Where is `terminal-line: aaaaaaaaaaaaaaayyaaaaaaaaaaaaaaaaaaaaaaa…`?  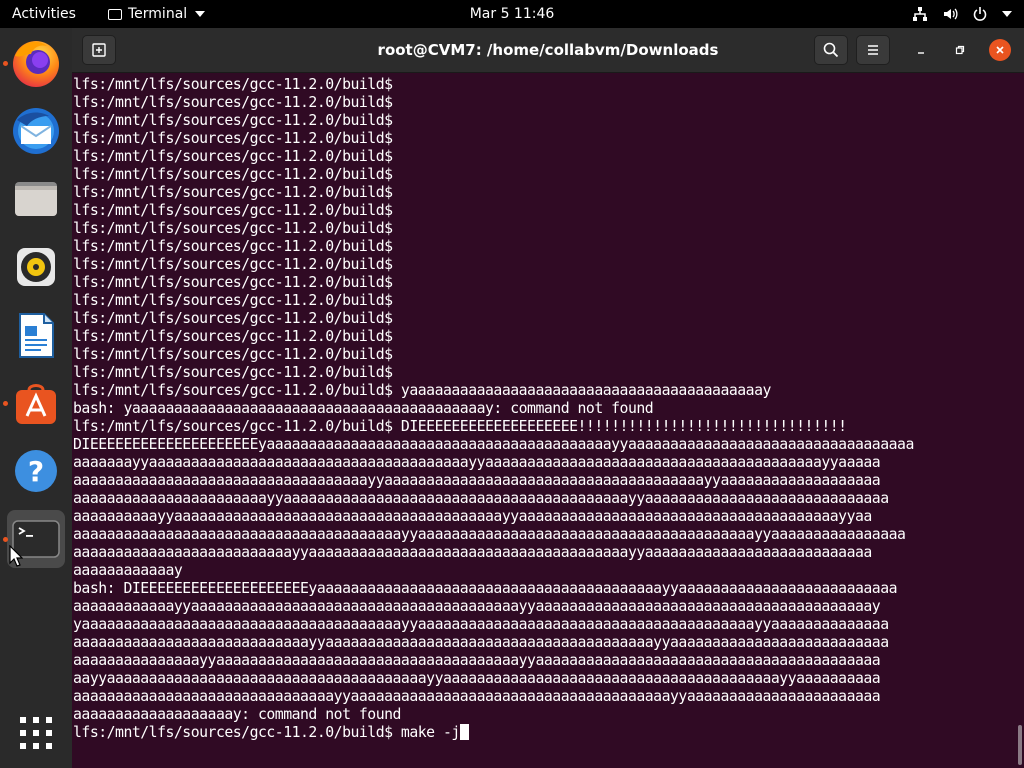 terminal-line: aaaaaaaaaaaaaaayyaaaaaaaaaaaaaaaaaaaaaaa… is located at coordinates (477, 660).